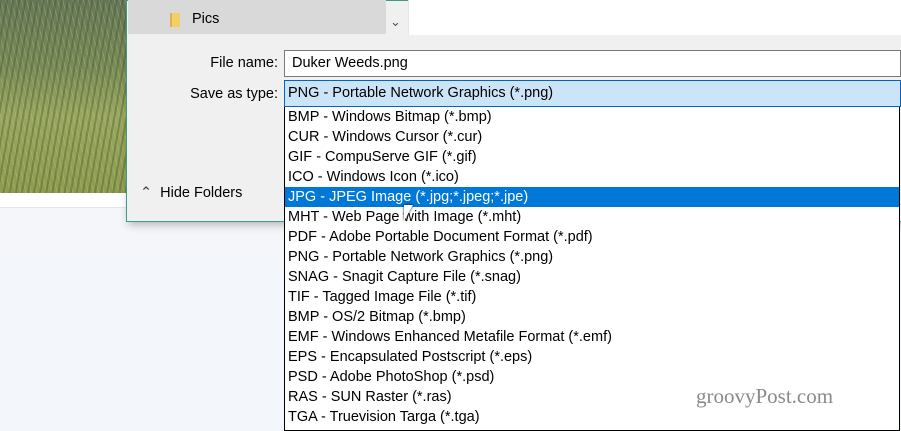 The image size is (901, 431). Describe the element at coordinates (592, 177) in the screenshot. I see `dropdown-option: ICO - Windows Icon (*.ico)` at that location.